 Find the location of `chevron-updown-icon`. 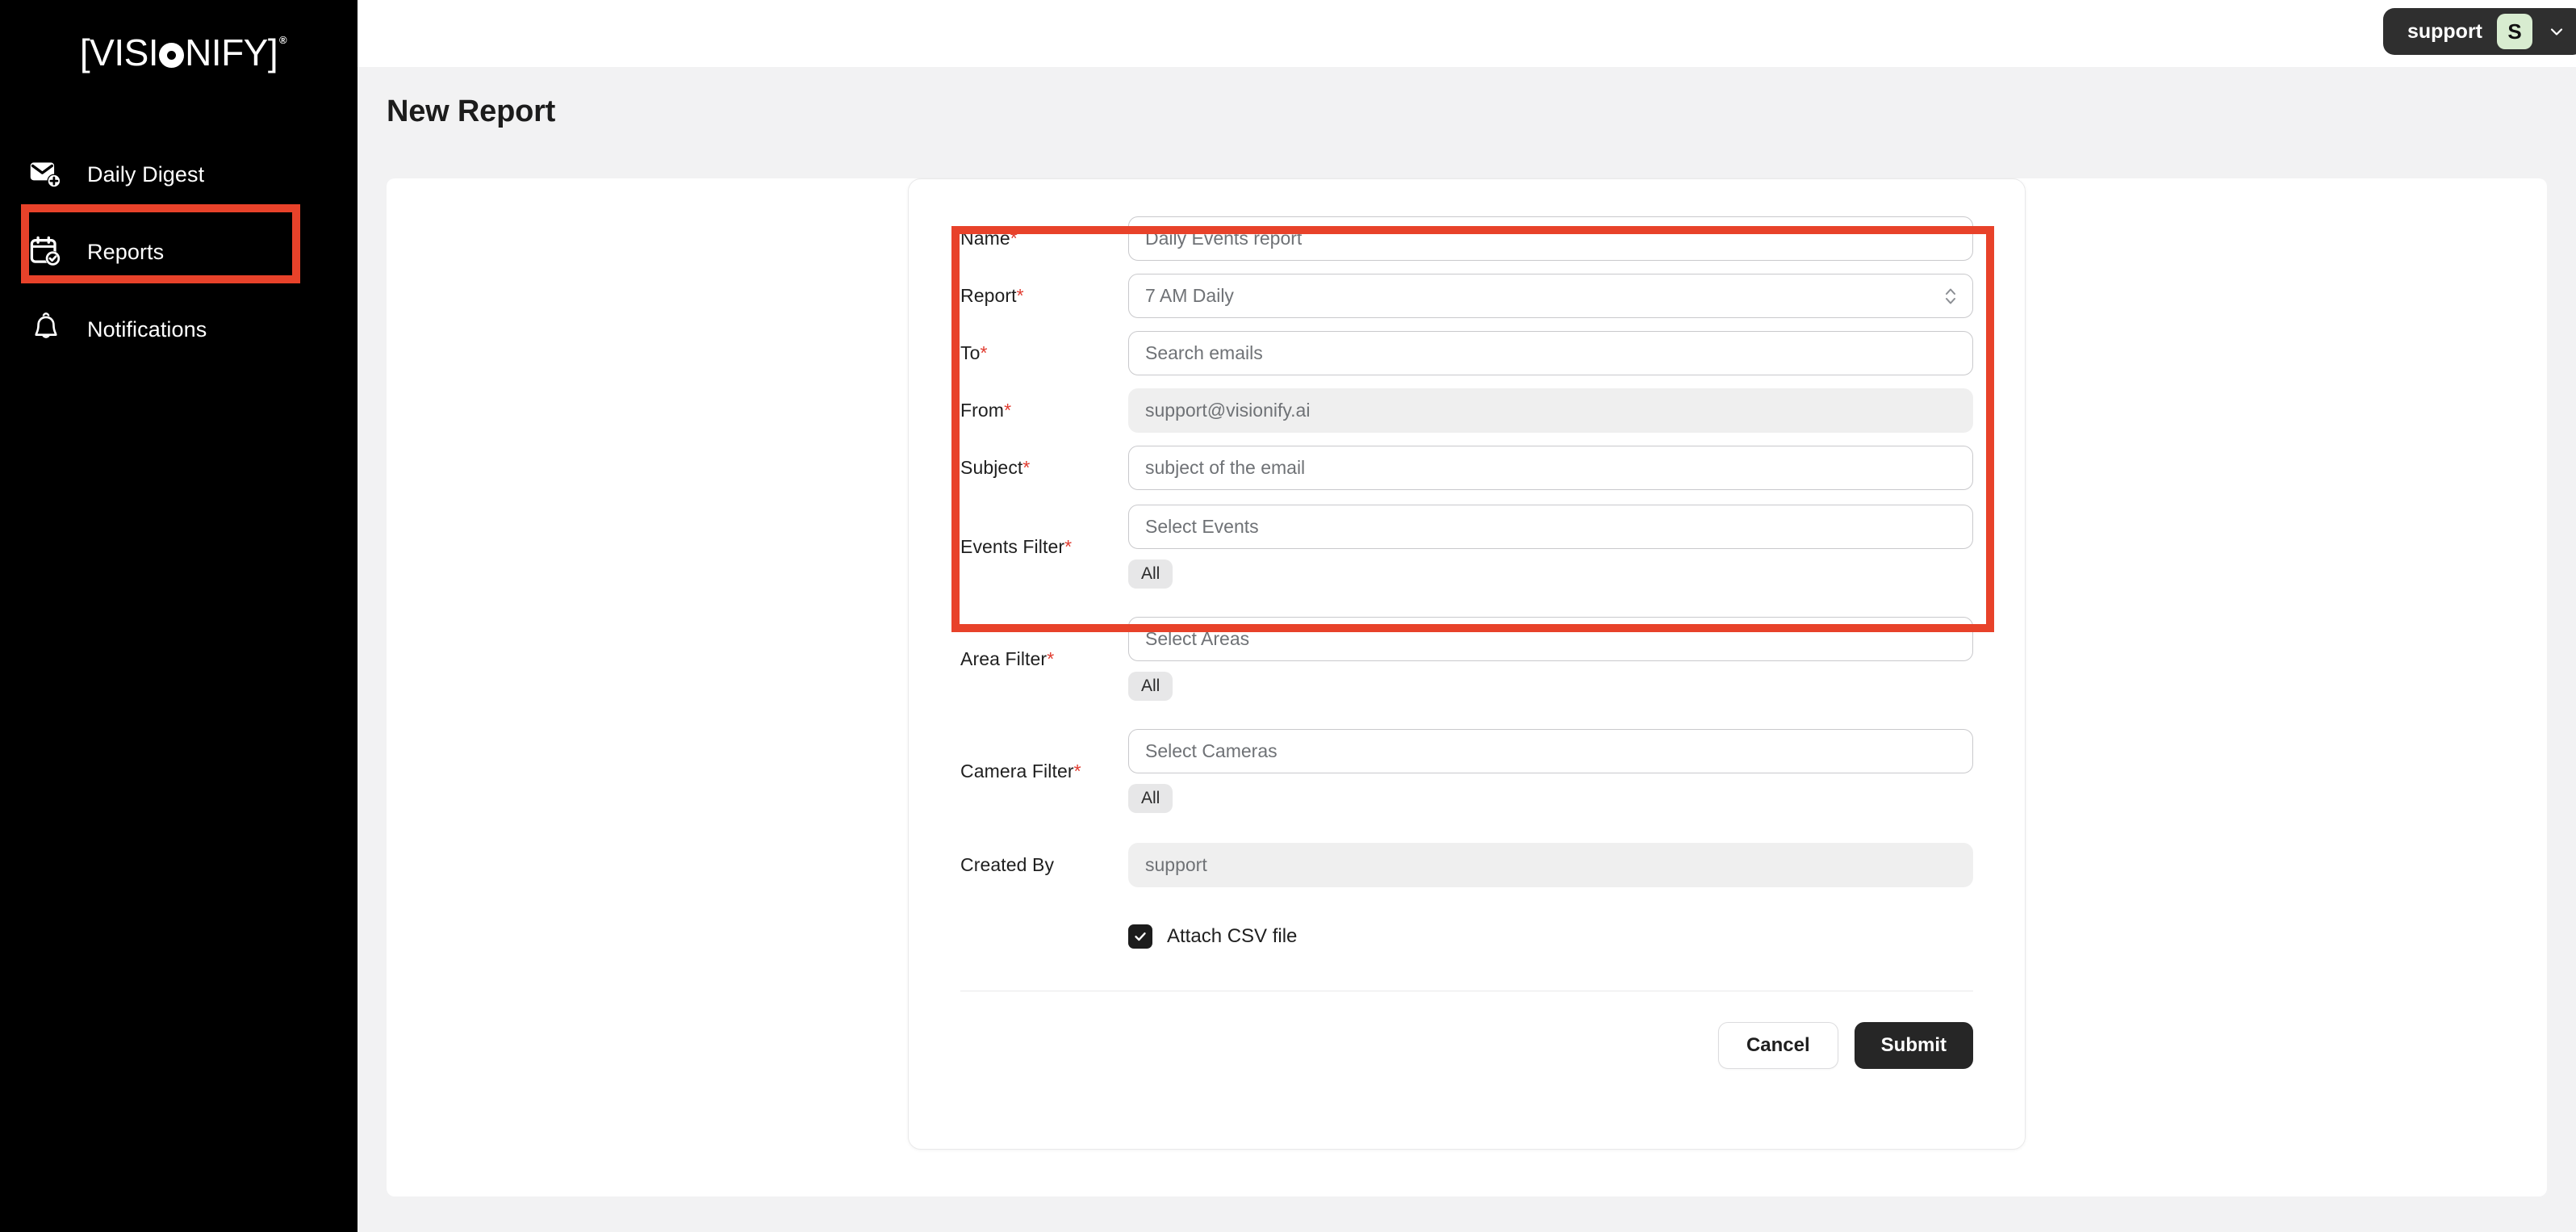

chevron-updown-icon is located at coordinates (1950, 296).